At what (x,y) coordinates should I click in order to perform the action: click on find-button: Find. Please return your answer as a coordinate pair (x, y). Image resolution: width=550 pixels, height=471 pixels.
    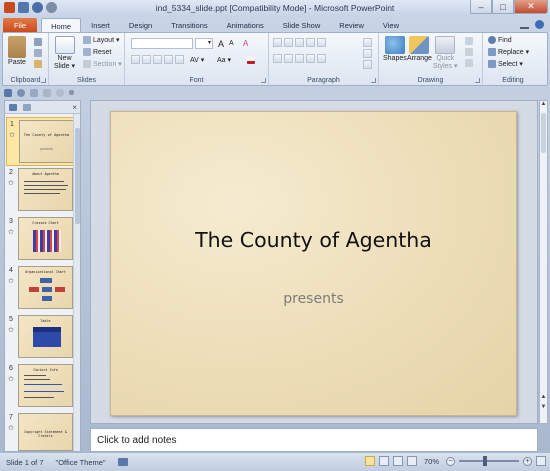
    Looking at the image, I should click on (500, 40).